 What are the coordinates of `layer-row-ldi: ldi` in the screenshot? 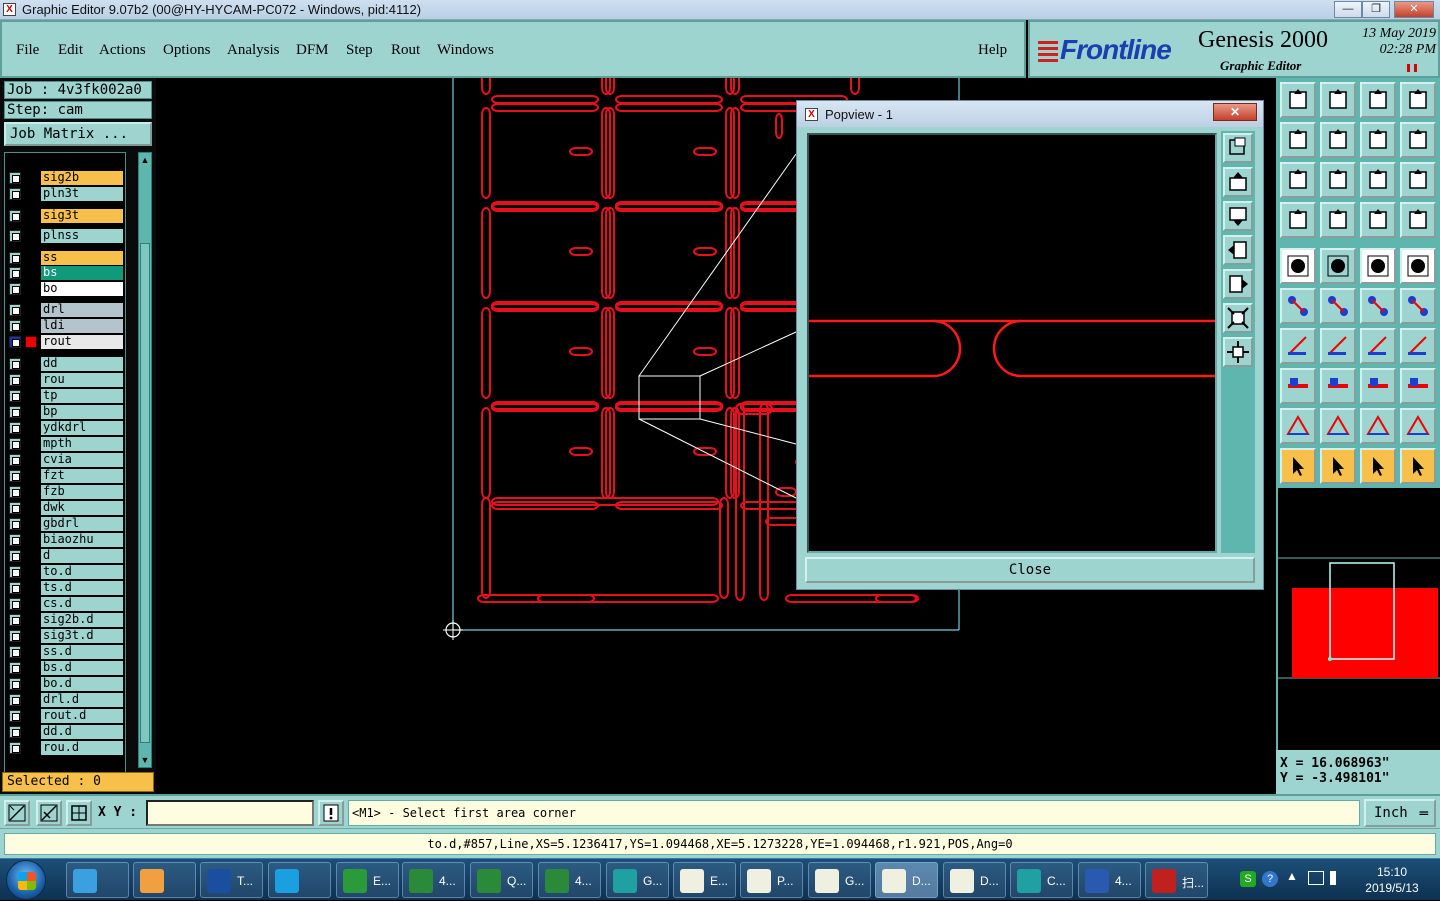 It's located at (65, 326).